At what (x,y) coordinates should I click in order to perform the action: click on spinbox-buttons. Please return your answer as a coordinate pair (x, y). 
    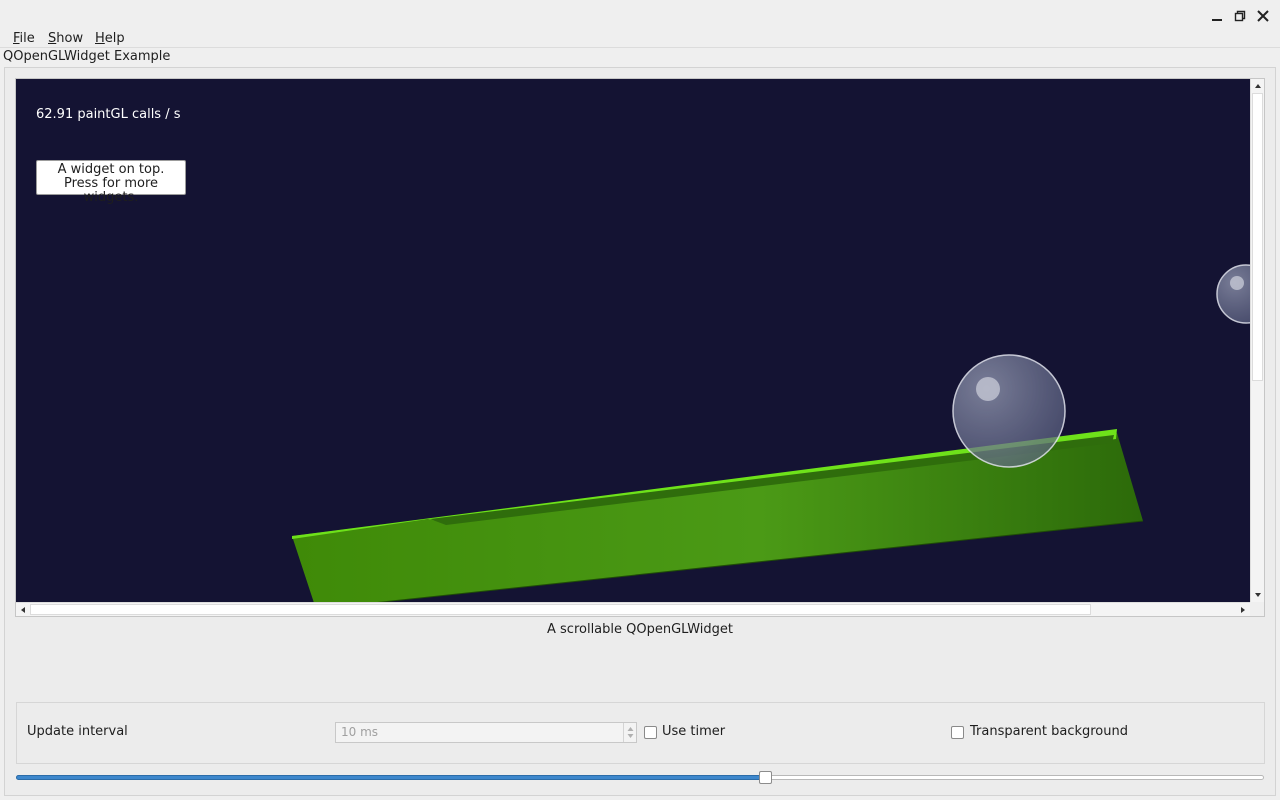
    Looking at the image, I should click on (629, 732).